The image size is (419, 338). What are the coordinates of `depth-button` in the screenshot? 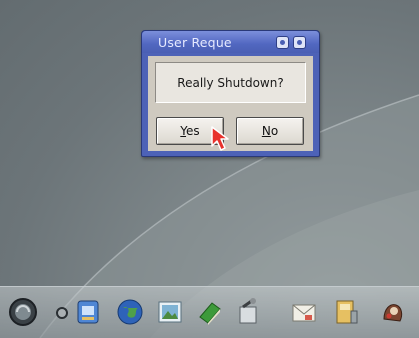 It's located at (299, 42).